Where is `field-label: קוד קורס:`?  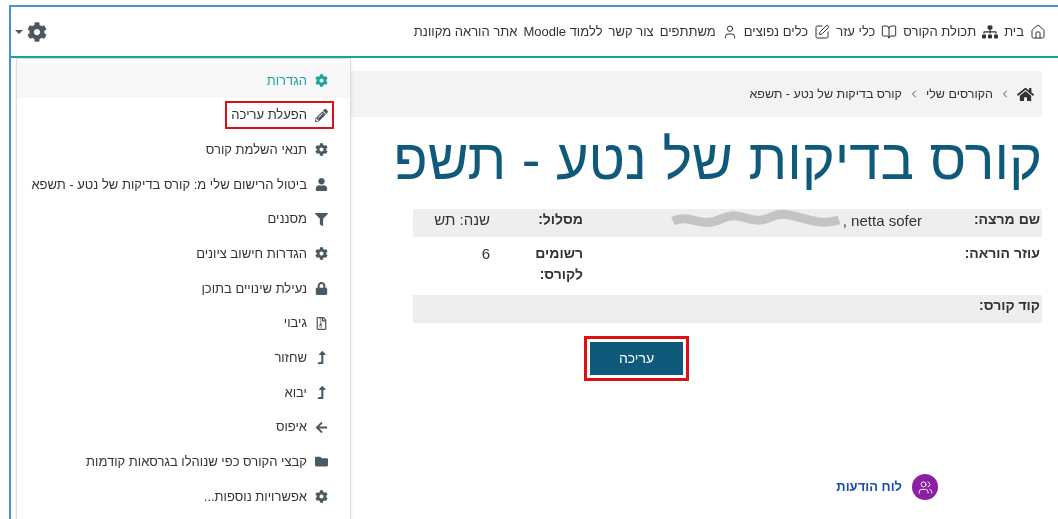 field-label: קוד קורס: is located at coordinates (1009, 305).